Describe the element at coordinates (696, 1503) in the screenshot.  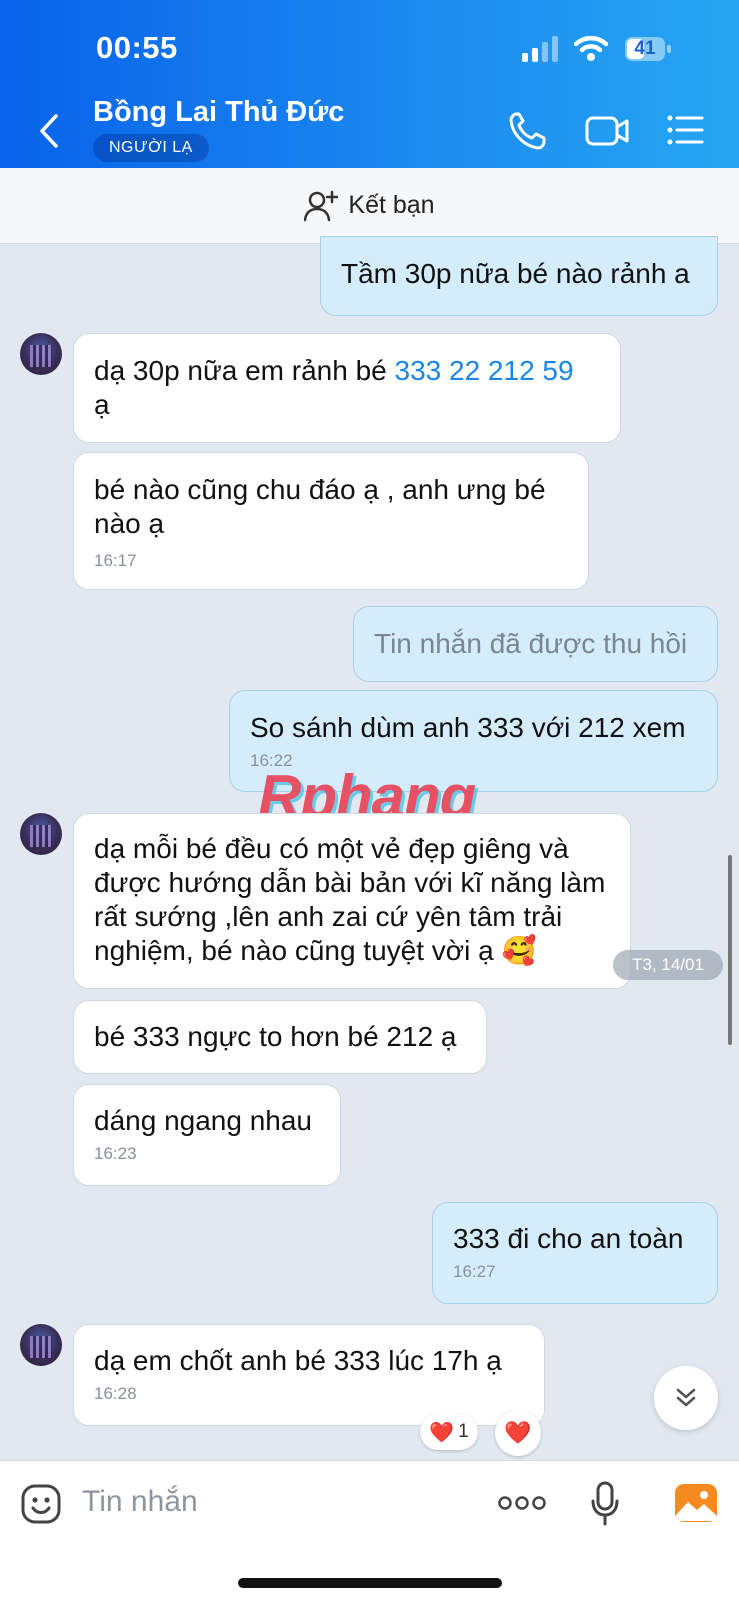
I see `image-gallery-icon` at that location.